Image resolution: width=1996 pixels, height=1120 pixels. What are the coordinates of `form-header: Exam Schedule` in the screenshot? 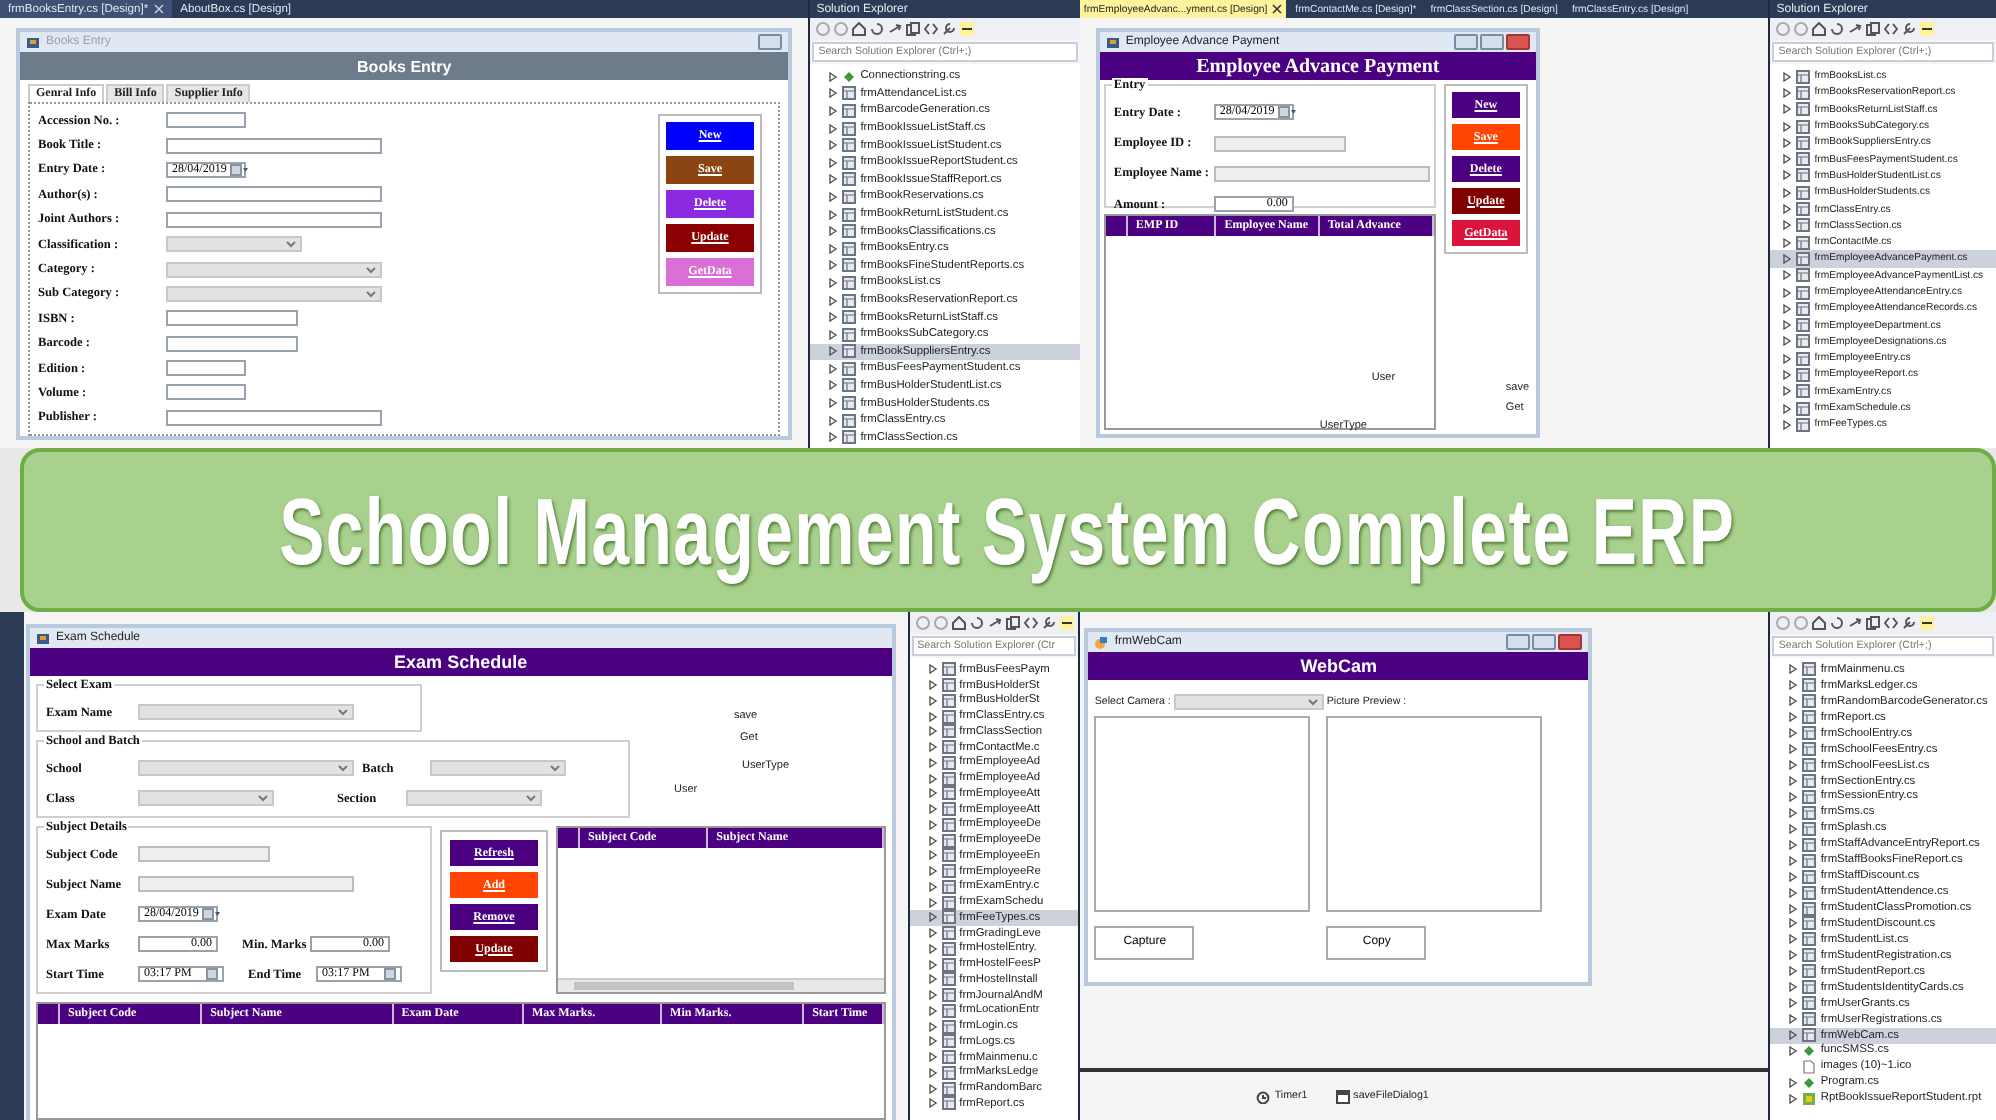 It's located at (461, 662).